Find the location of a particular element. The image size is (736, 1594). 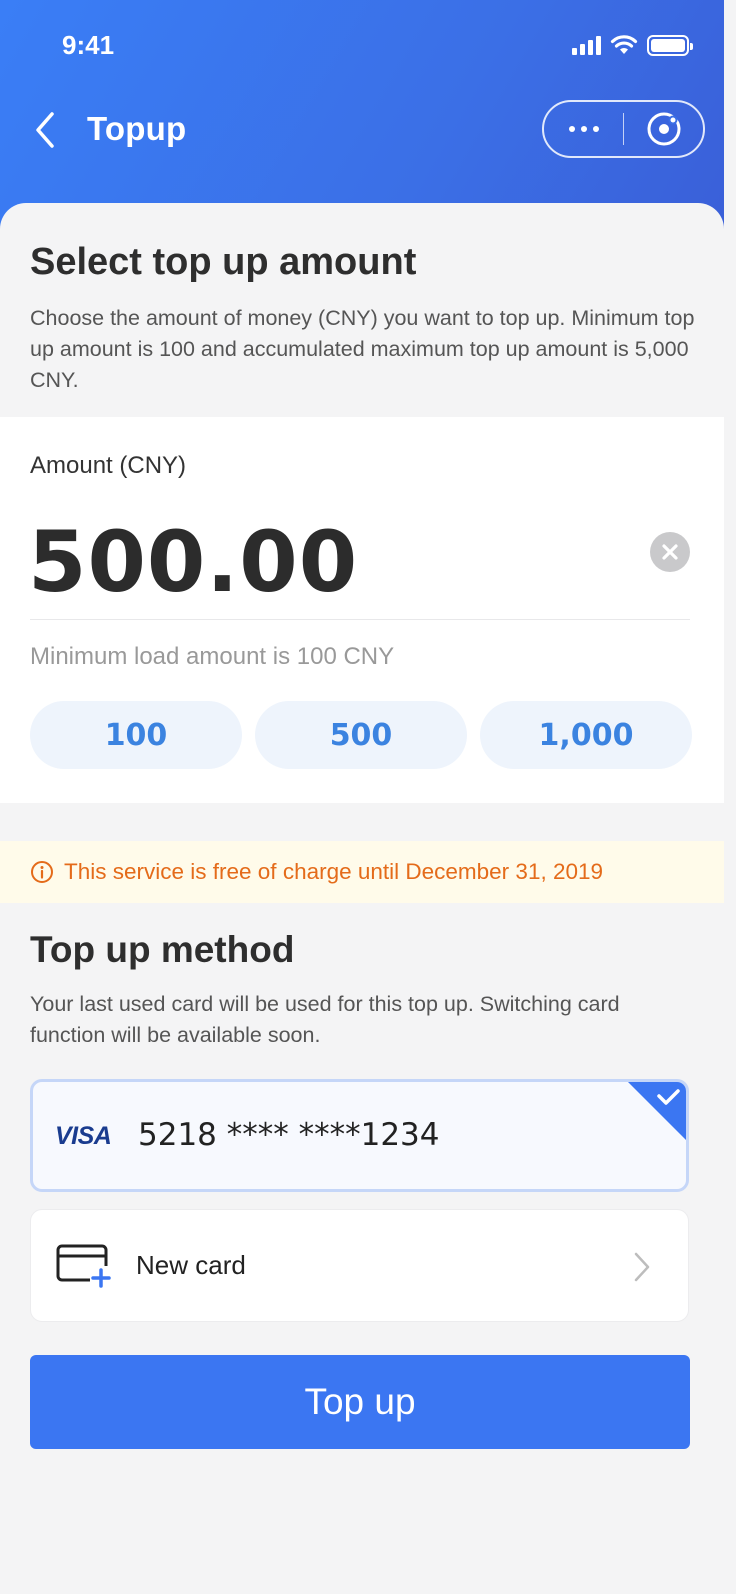

mini-program-capsule is located at coordinates (623, 129).